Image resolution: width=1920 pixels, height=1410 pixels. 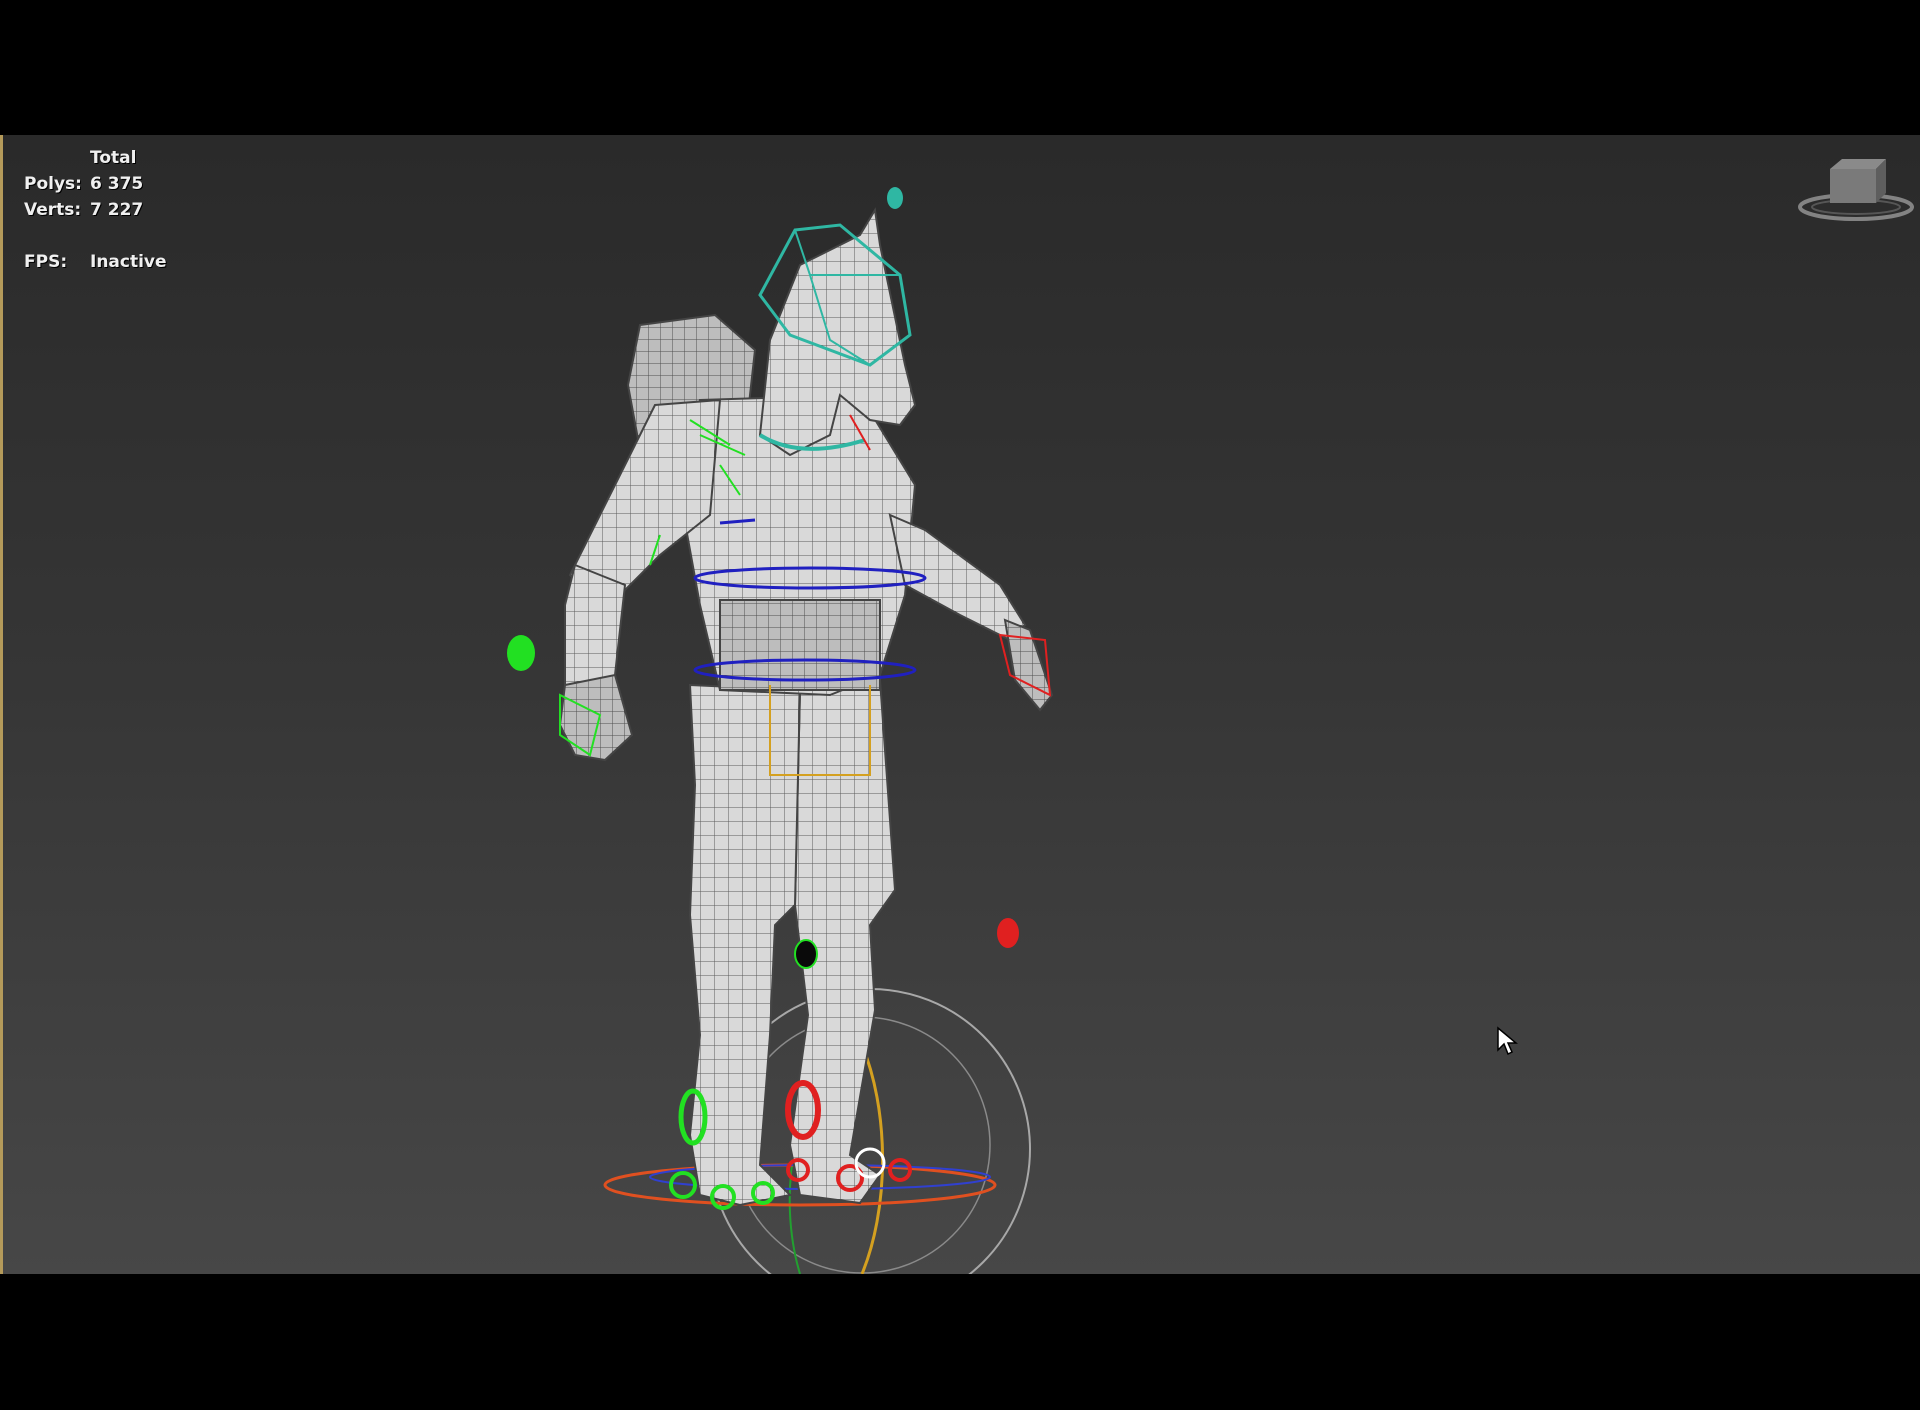 What do you see at coordinates (960, 1342) in the screenshot?
I see `letterbox-bottom` at bounding box center [960, 1342].